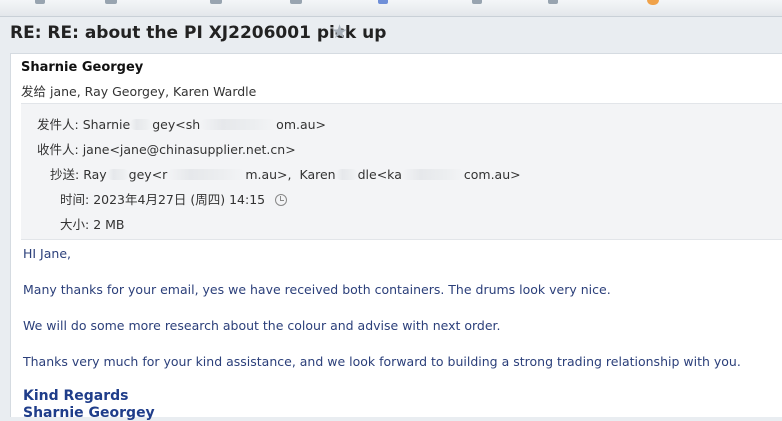 The image size is (782, 421). Describe the element at coordinates (109, 224) in the screenshot. I see `size-value: 2 MB` at that location.